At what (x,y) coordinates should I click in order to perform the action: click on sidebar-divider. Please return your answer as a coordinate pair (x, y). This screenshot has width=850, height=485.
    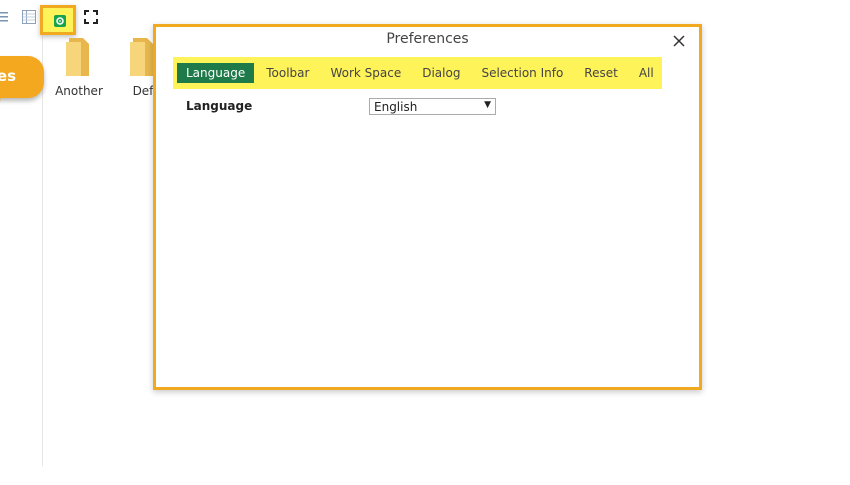
    Looking at the image, I should click on (42, 248).